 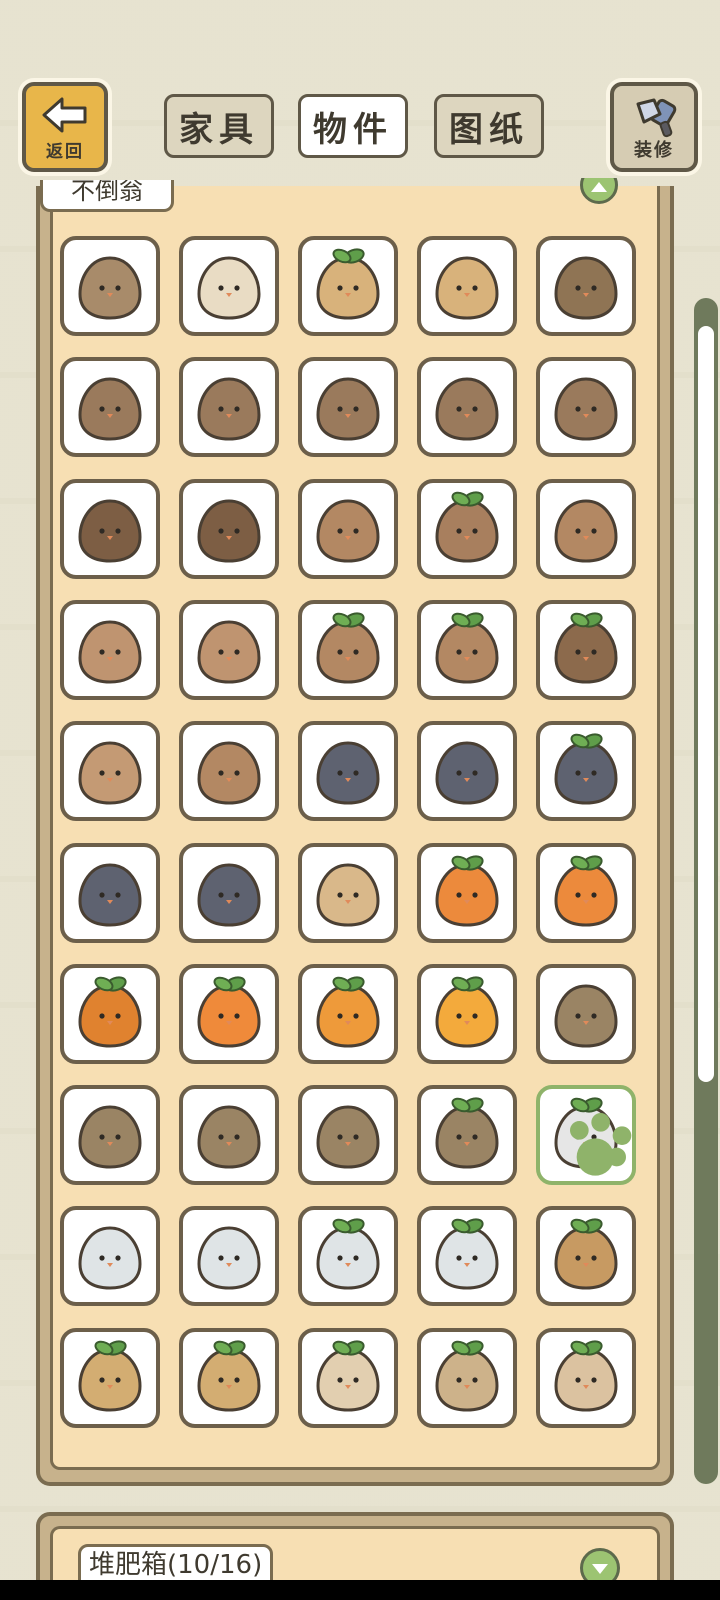 What do you see at coordinates (353, 126) in the screenshot?
I see `tab-objects: 物件` at bounding box center [353, 126].